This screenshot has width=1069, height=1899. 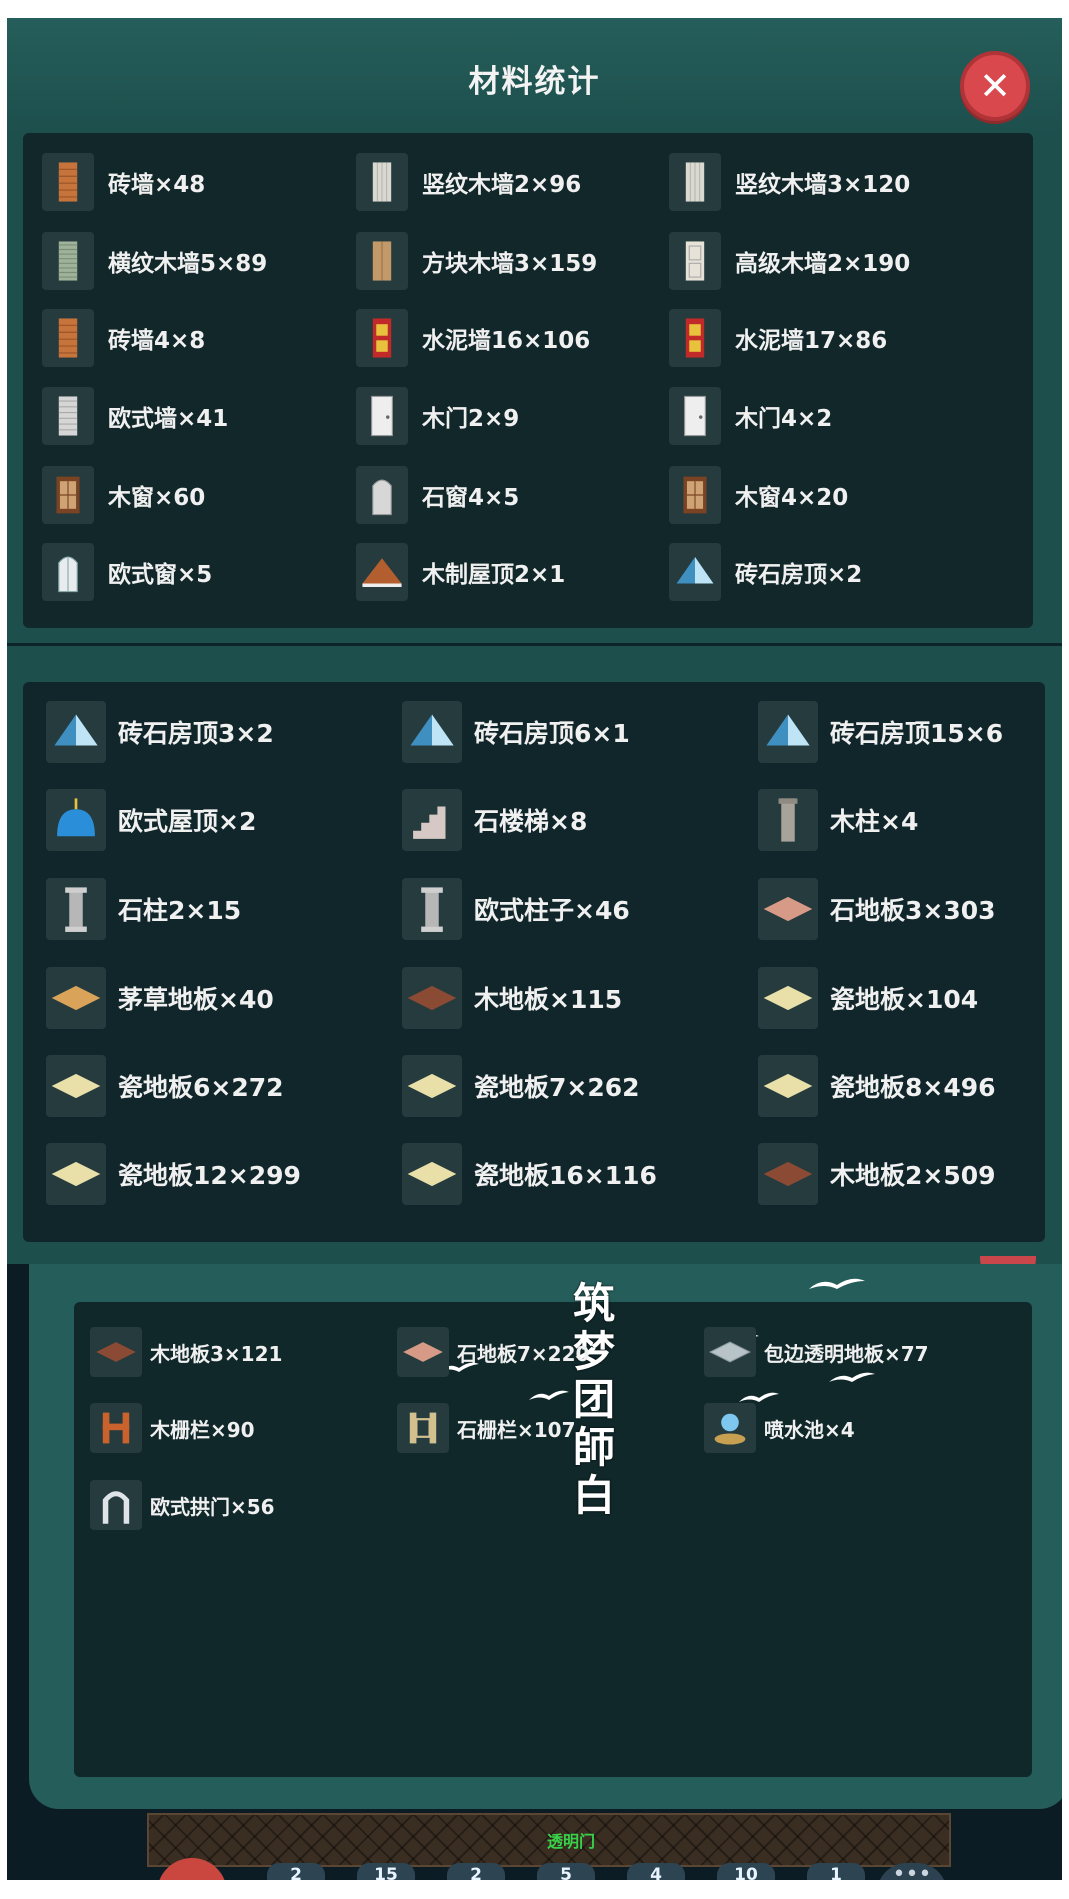 I want to click on material-item: 石地板7×220, so click(x=493, y=1352).